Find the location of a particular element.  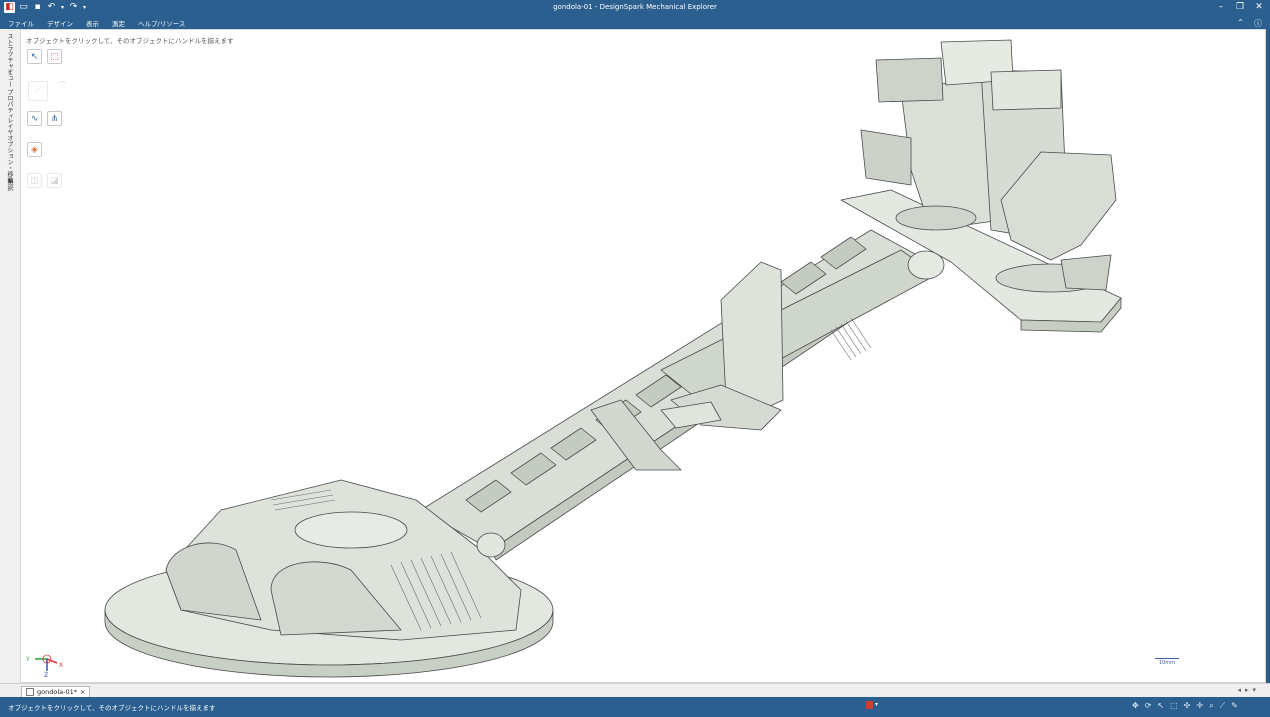

axis-triad: Y X Z is located at coordinates (44, 665).